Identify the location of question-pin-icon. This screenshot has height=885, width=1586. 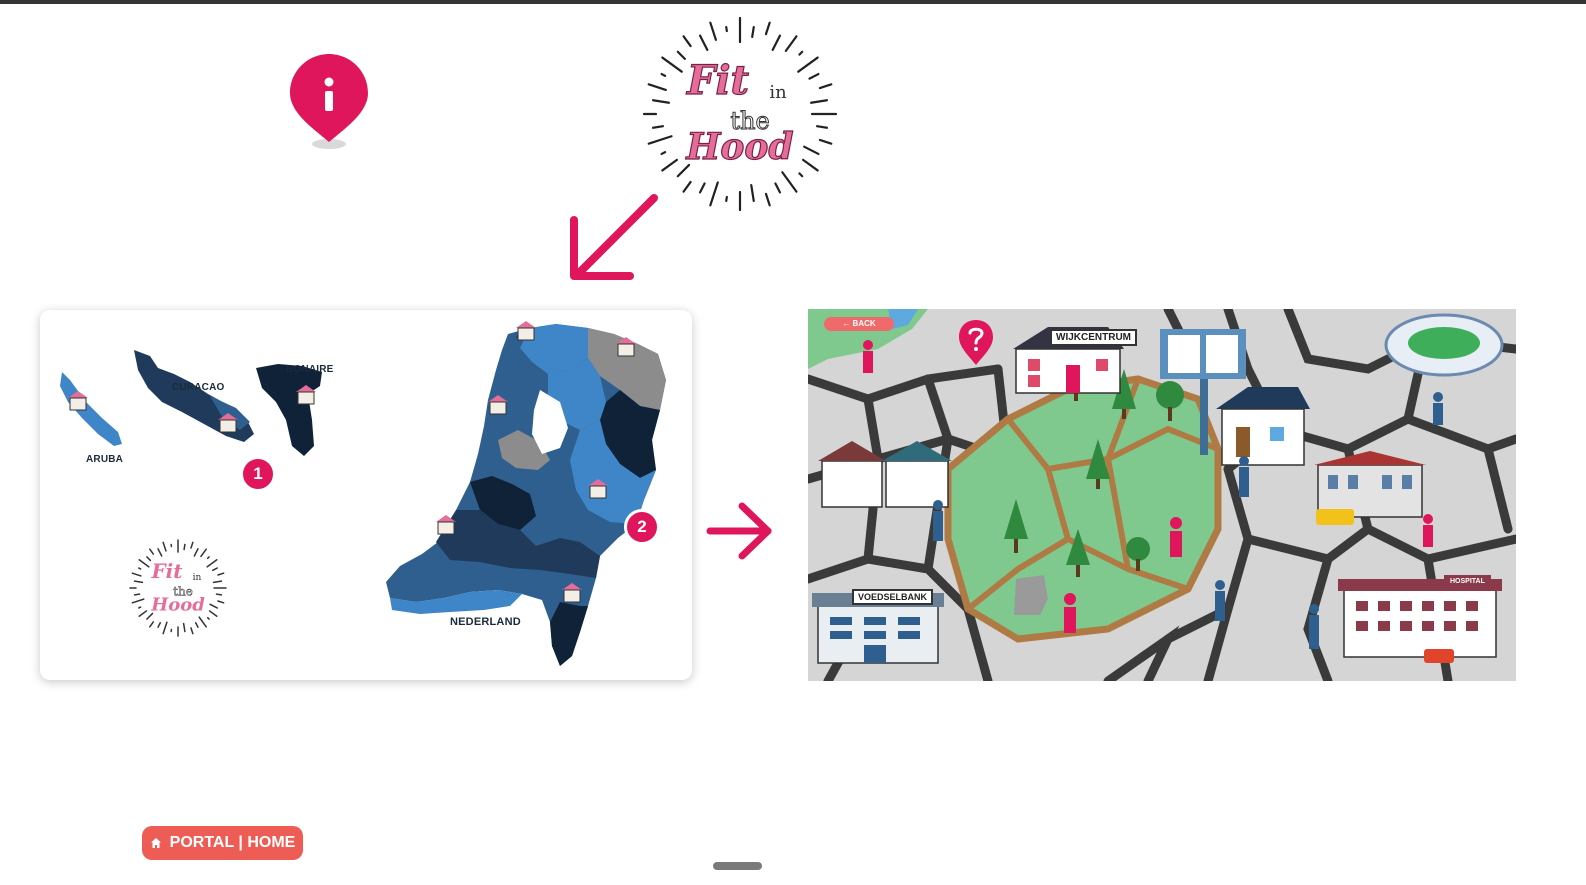
(976, 343).